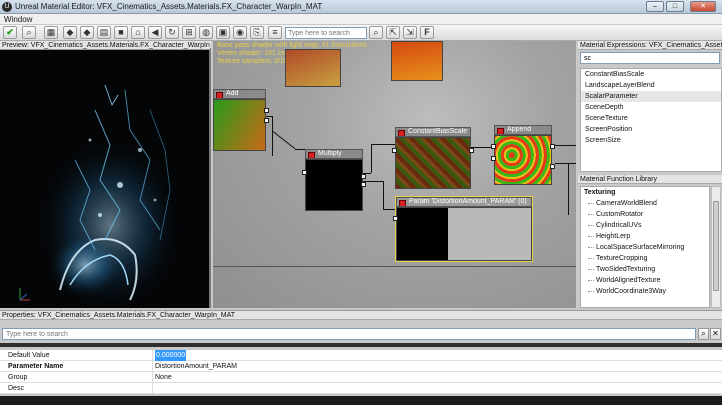 This screenshot has height=405, width=722. Describe the element at coordinates (196, 366) in the screenshot. I see `parameter-name-field: DistortionAmount_PARAM` at that location.